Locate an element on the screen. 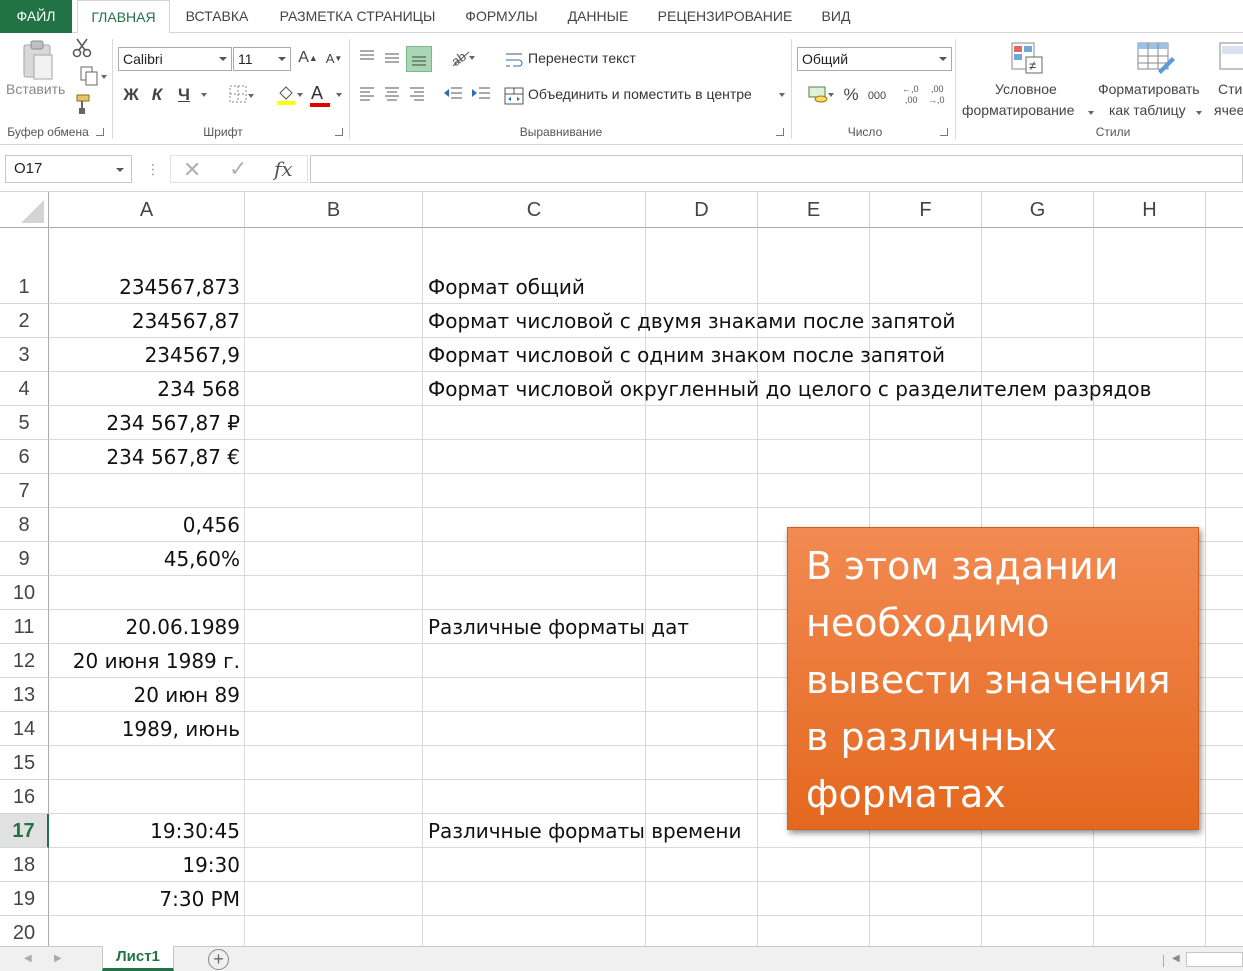  italic-button: К is located at coordinates (157, 96).